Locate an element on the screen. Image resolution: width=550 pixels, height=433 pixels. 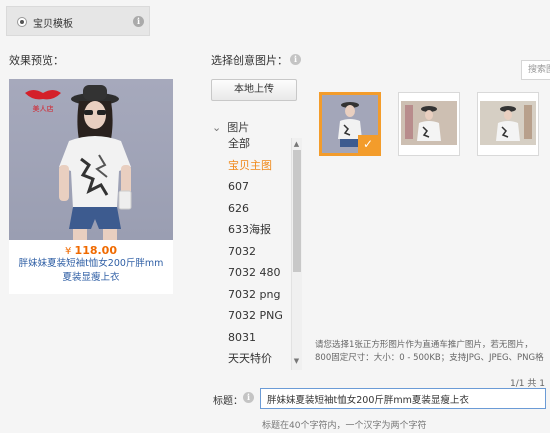
folder-item: 7032 PNG is located at coordinates (252, 316).